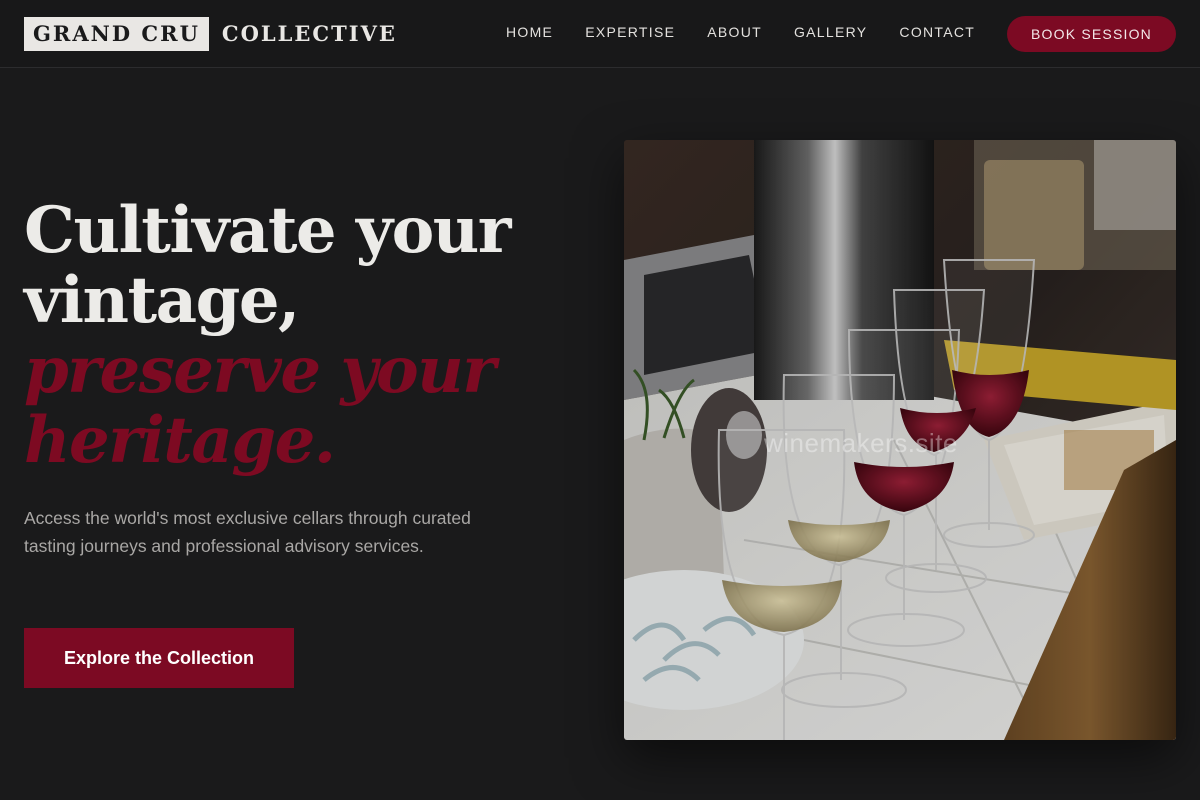 The height and width of the screenshot is (800, 1200). What do you see at coordinates (162, 300) in the screenshot?
I see `hero-title-line-2: vintage,` at bounding box center [162, 300].